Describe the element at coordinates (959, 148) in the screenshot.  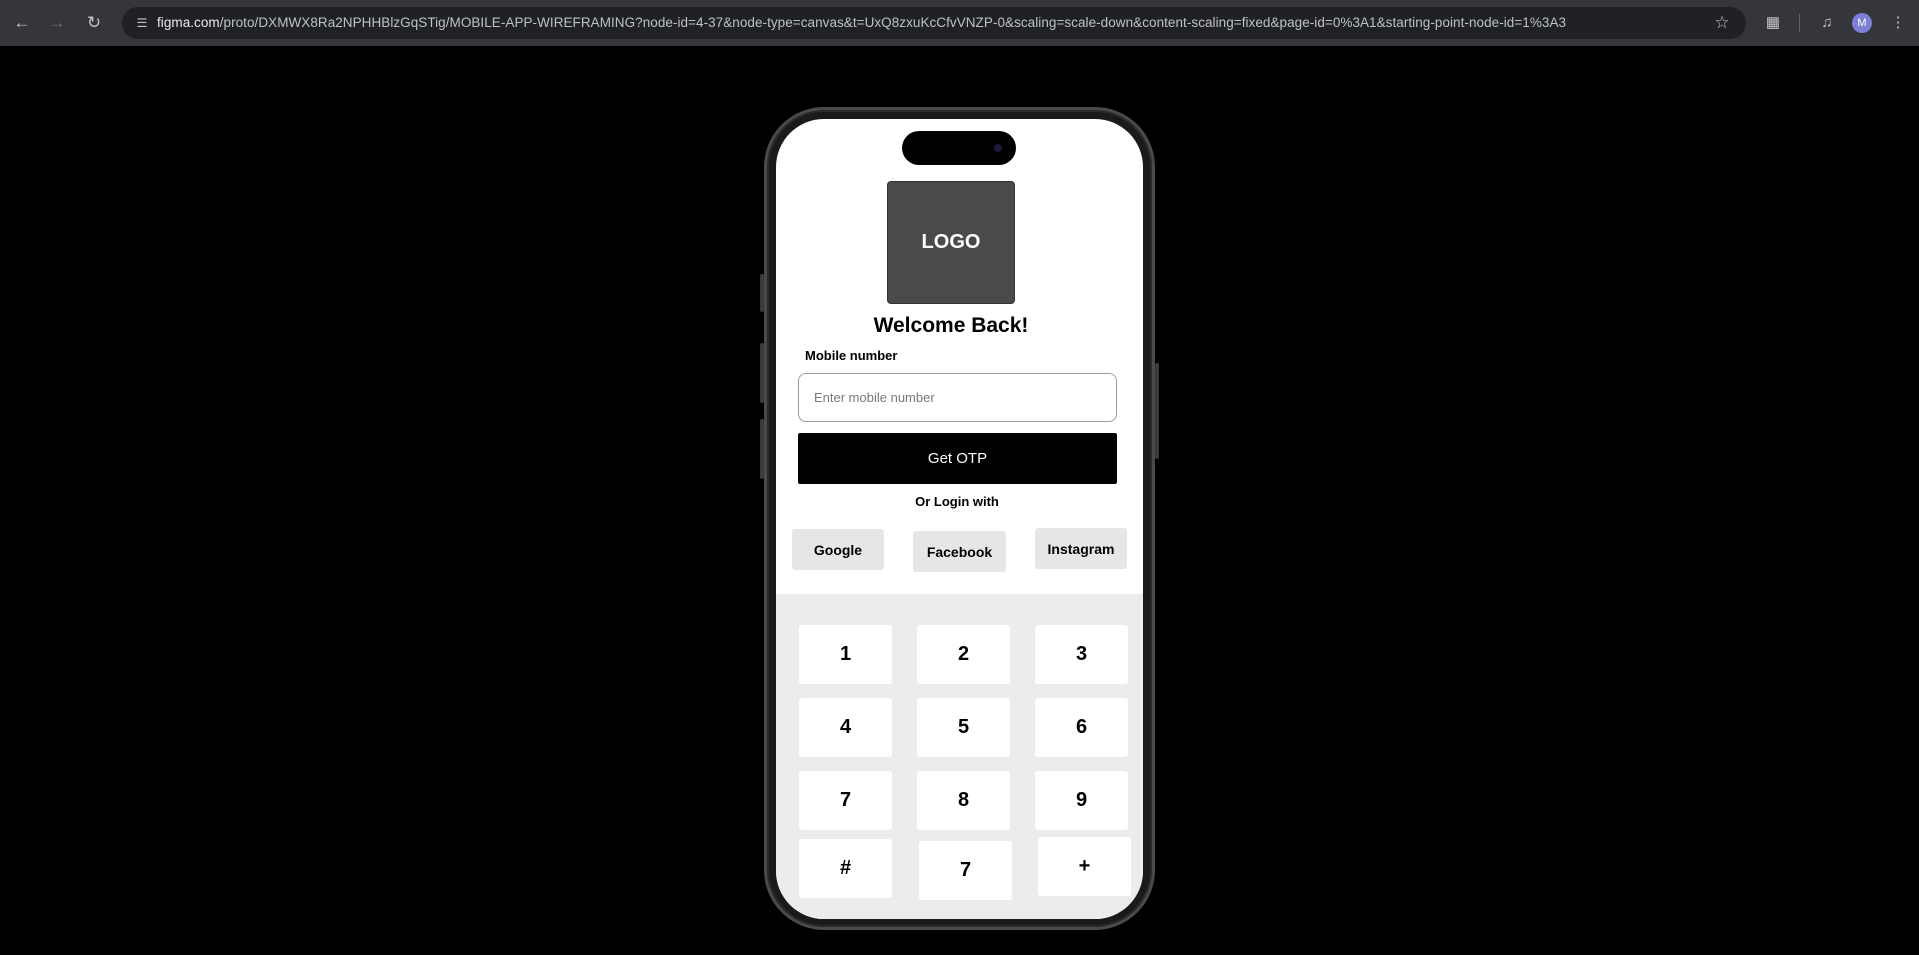
I see `dynamic-island` at that location.